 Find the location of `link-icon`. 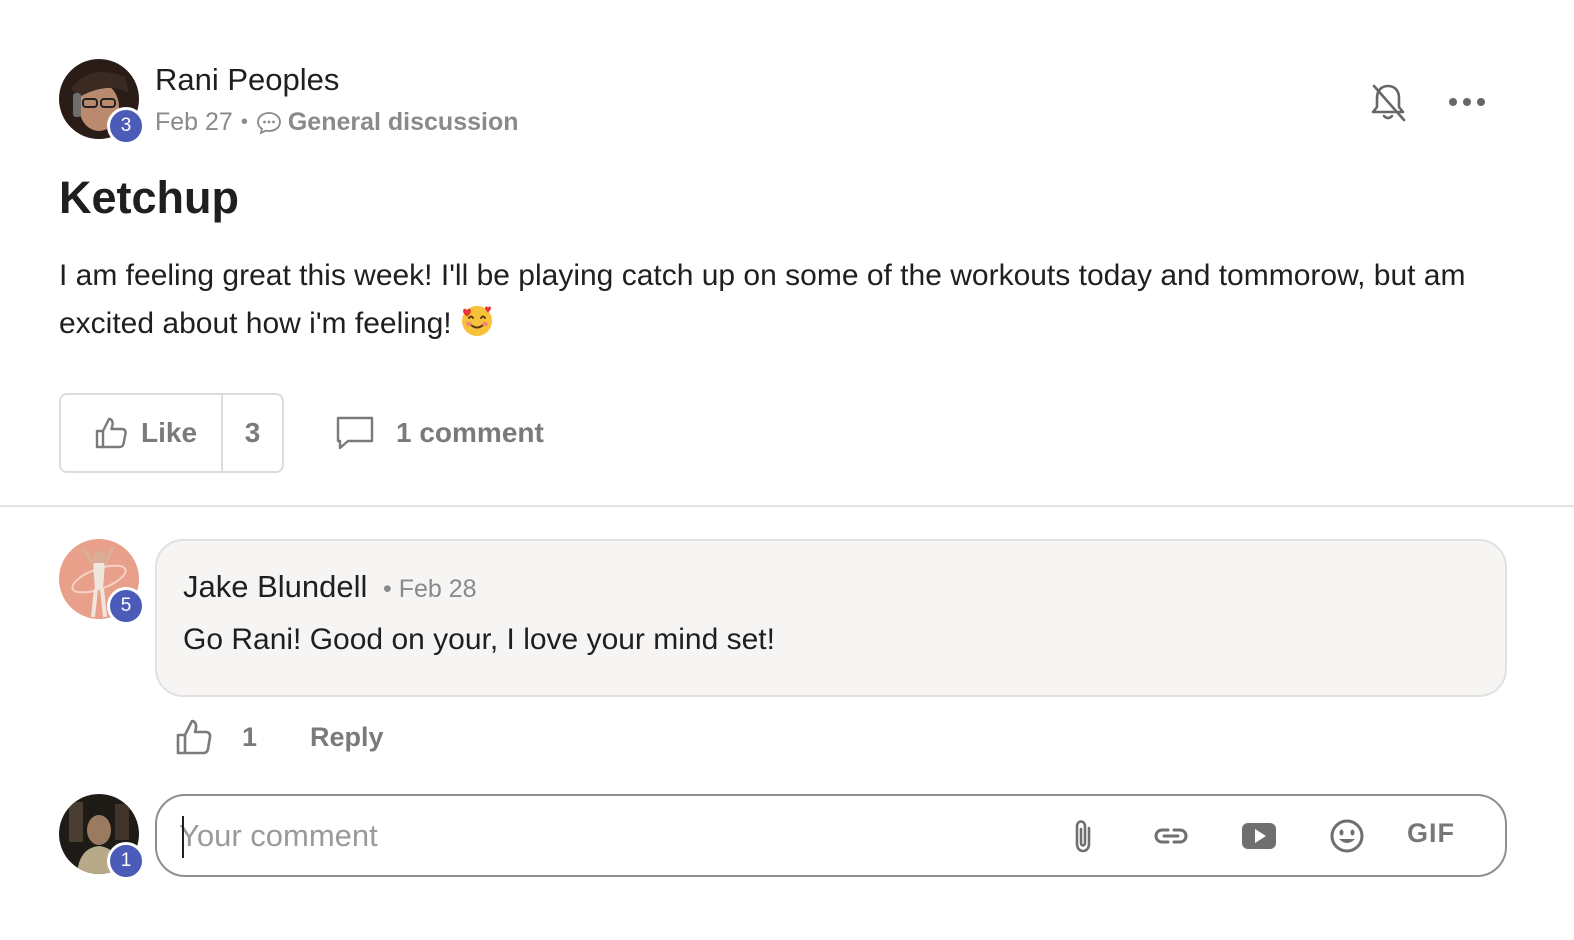

link-icon is located at coordinates (1171, 836).